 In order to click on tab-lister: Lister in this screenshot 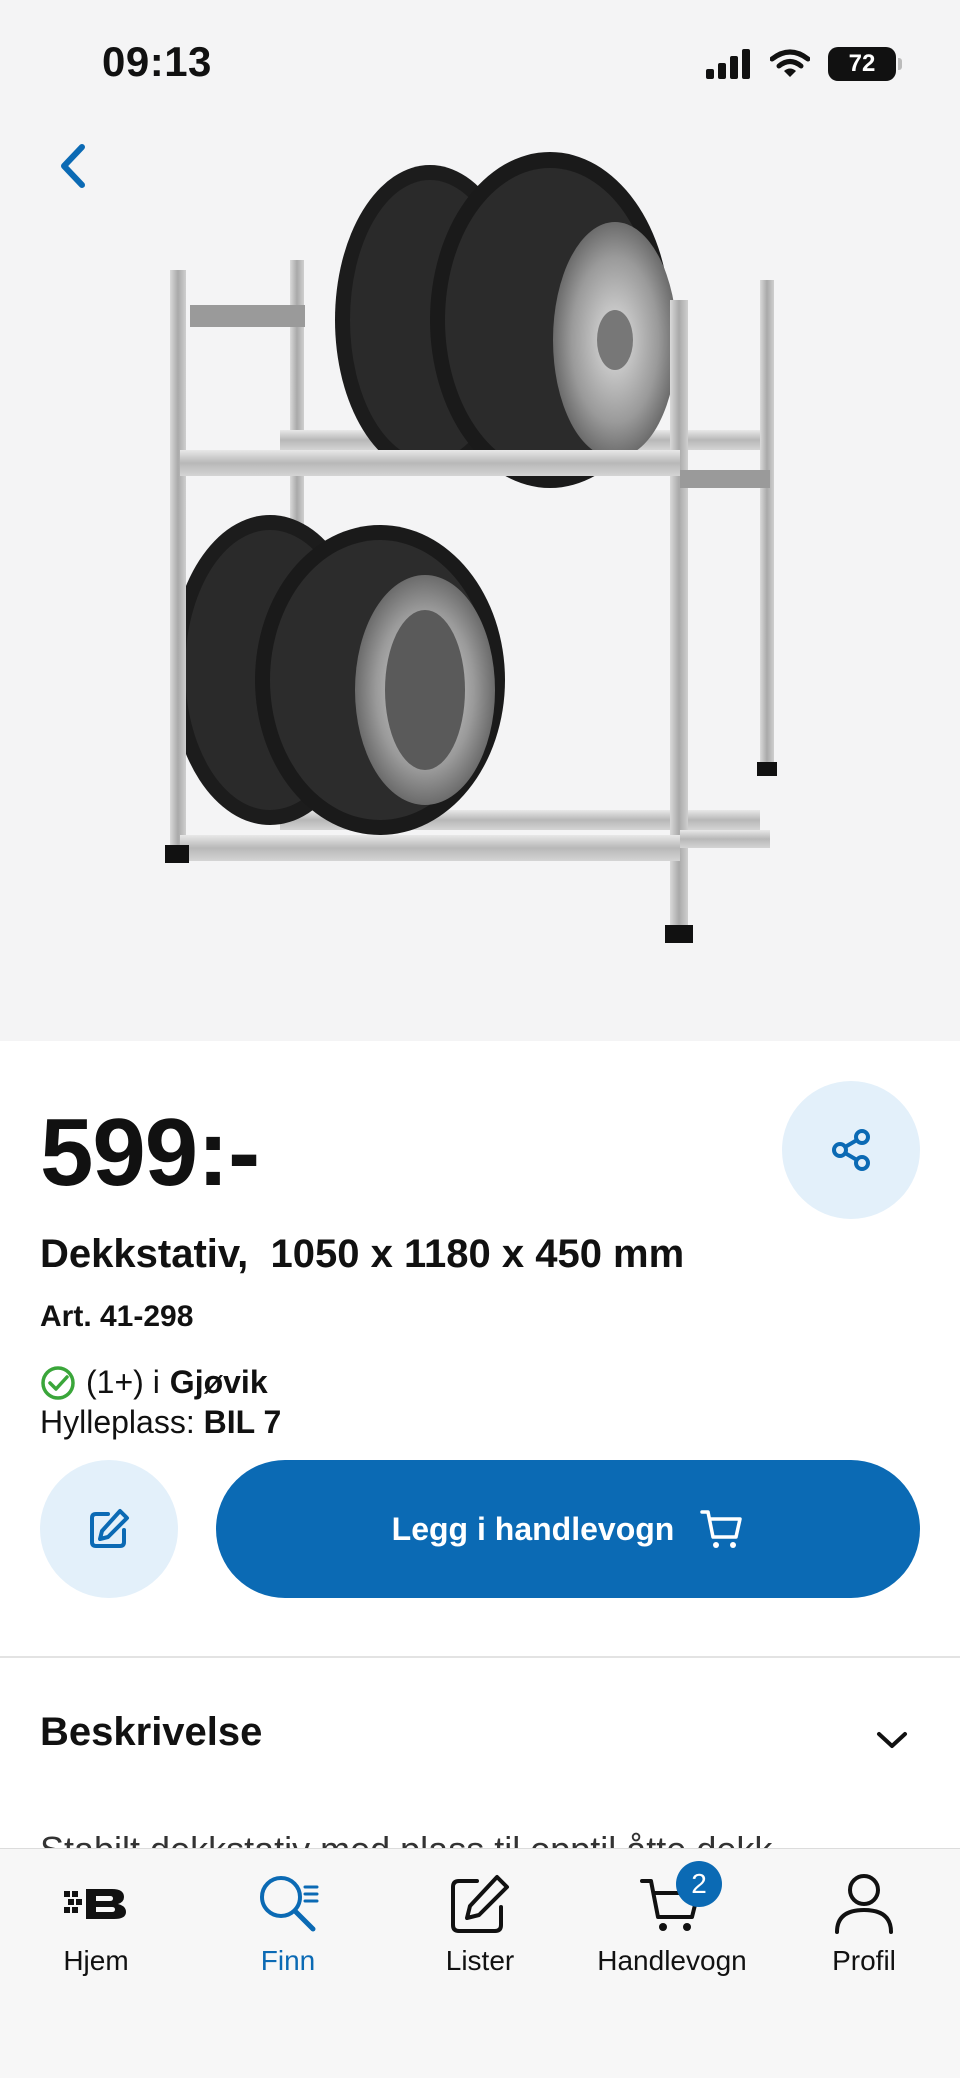, I will do `click(480, 1963)`.